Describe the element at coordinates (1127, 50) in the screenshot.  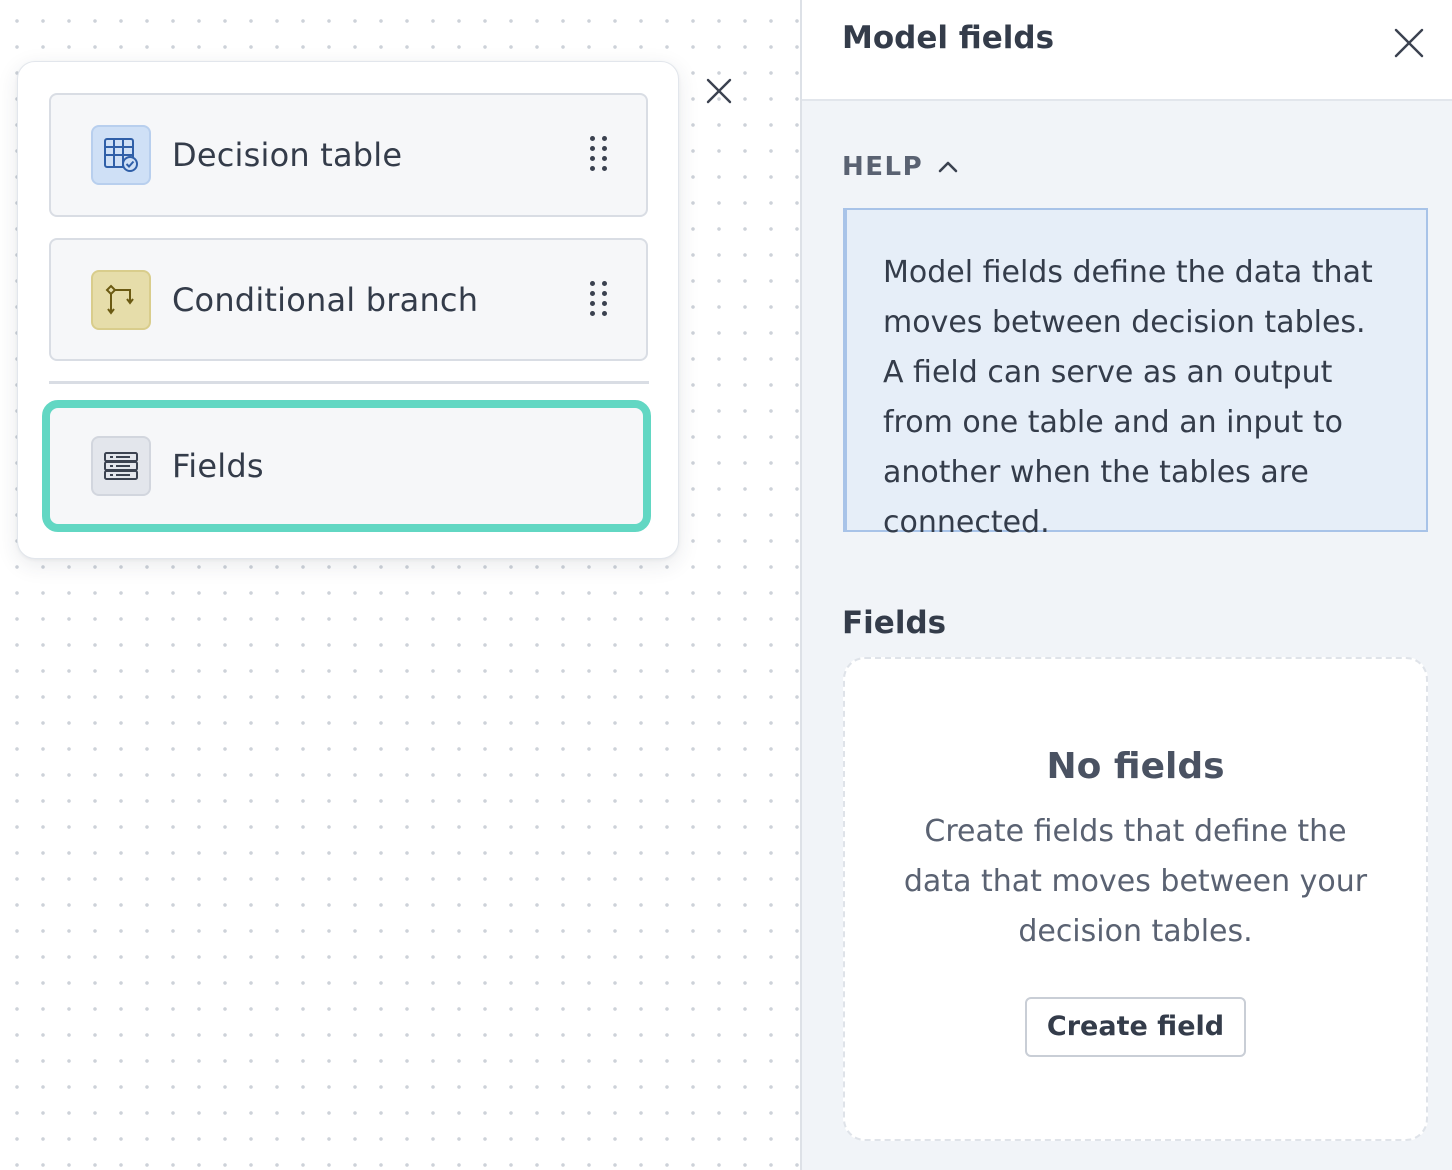
I see `panel-header: Model fields` at that location.